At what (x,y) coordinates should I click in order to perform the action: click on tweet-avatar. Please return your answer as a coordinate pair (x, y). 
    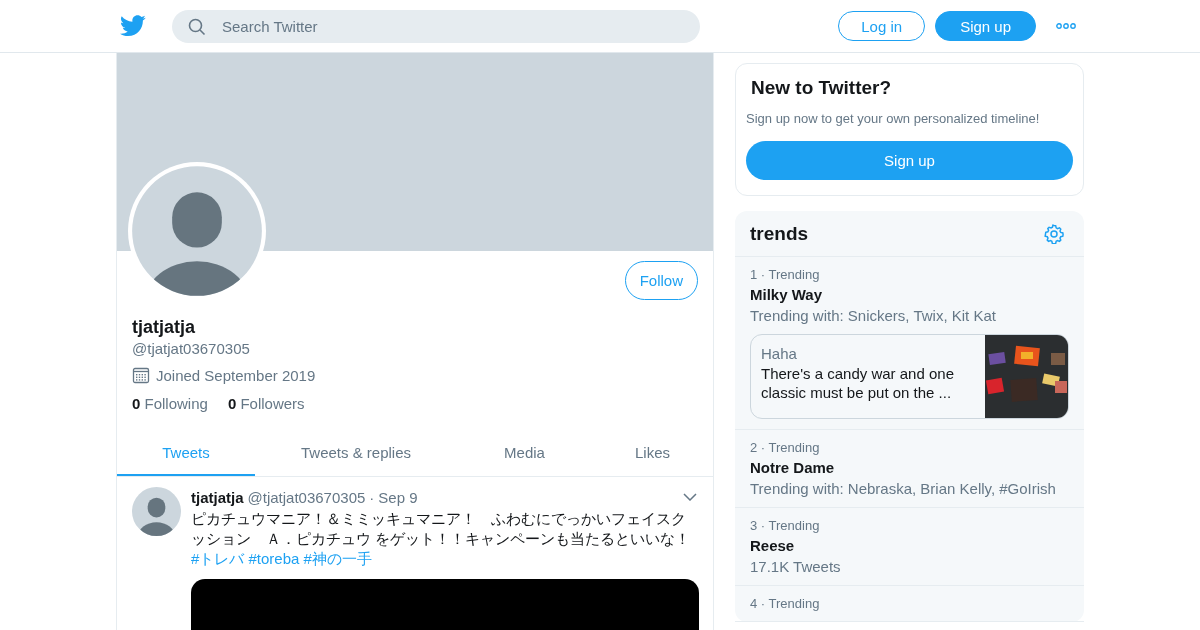
    Looking at the image, I should click on (156, 511).